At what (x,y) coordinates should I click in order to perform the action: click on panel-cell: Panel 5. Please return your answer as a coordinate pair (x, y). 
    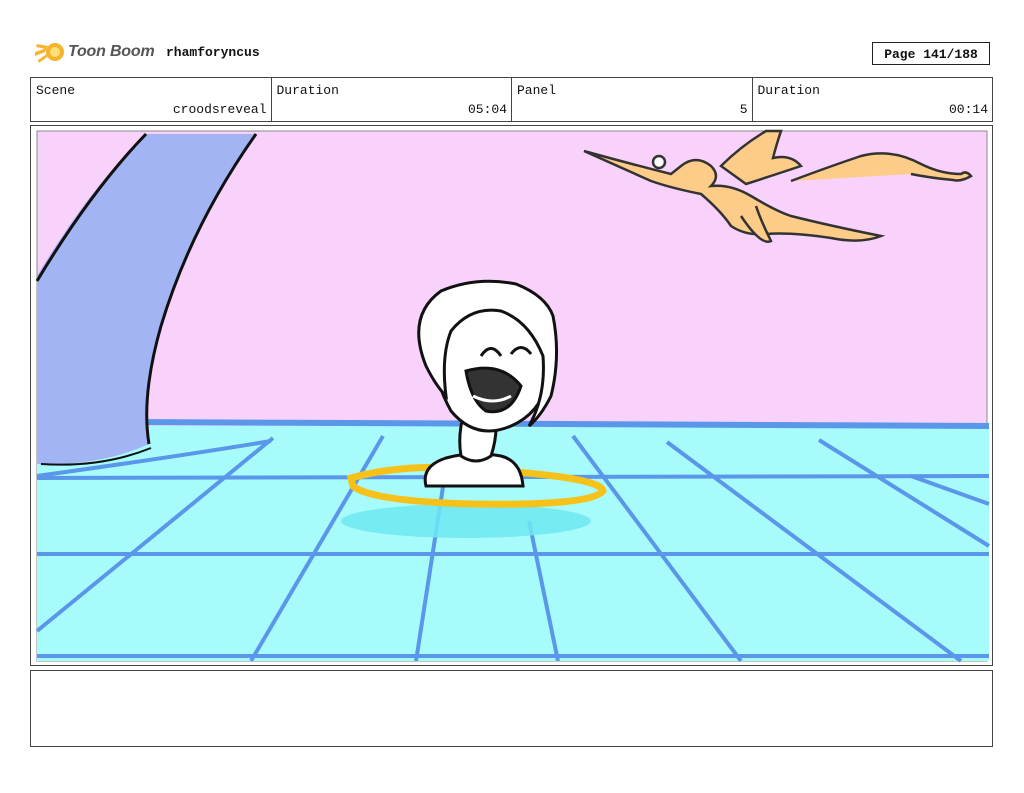
    Looking at the image, I should click on (632, 99).